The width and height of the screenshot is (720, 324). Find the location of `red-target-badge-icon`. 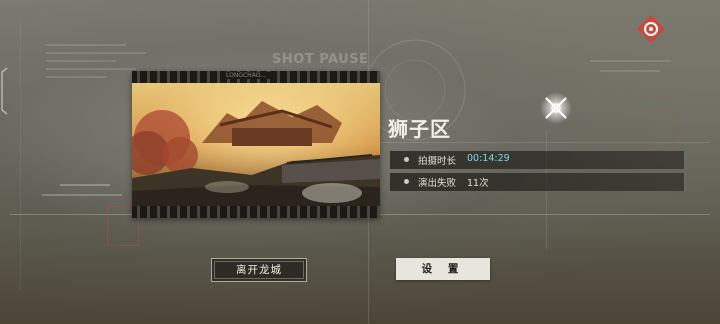

red-target-badge-icon is located at coordinates (651, 29).